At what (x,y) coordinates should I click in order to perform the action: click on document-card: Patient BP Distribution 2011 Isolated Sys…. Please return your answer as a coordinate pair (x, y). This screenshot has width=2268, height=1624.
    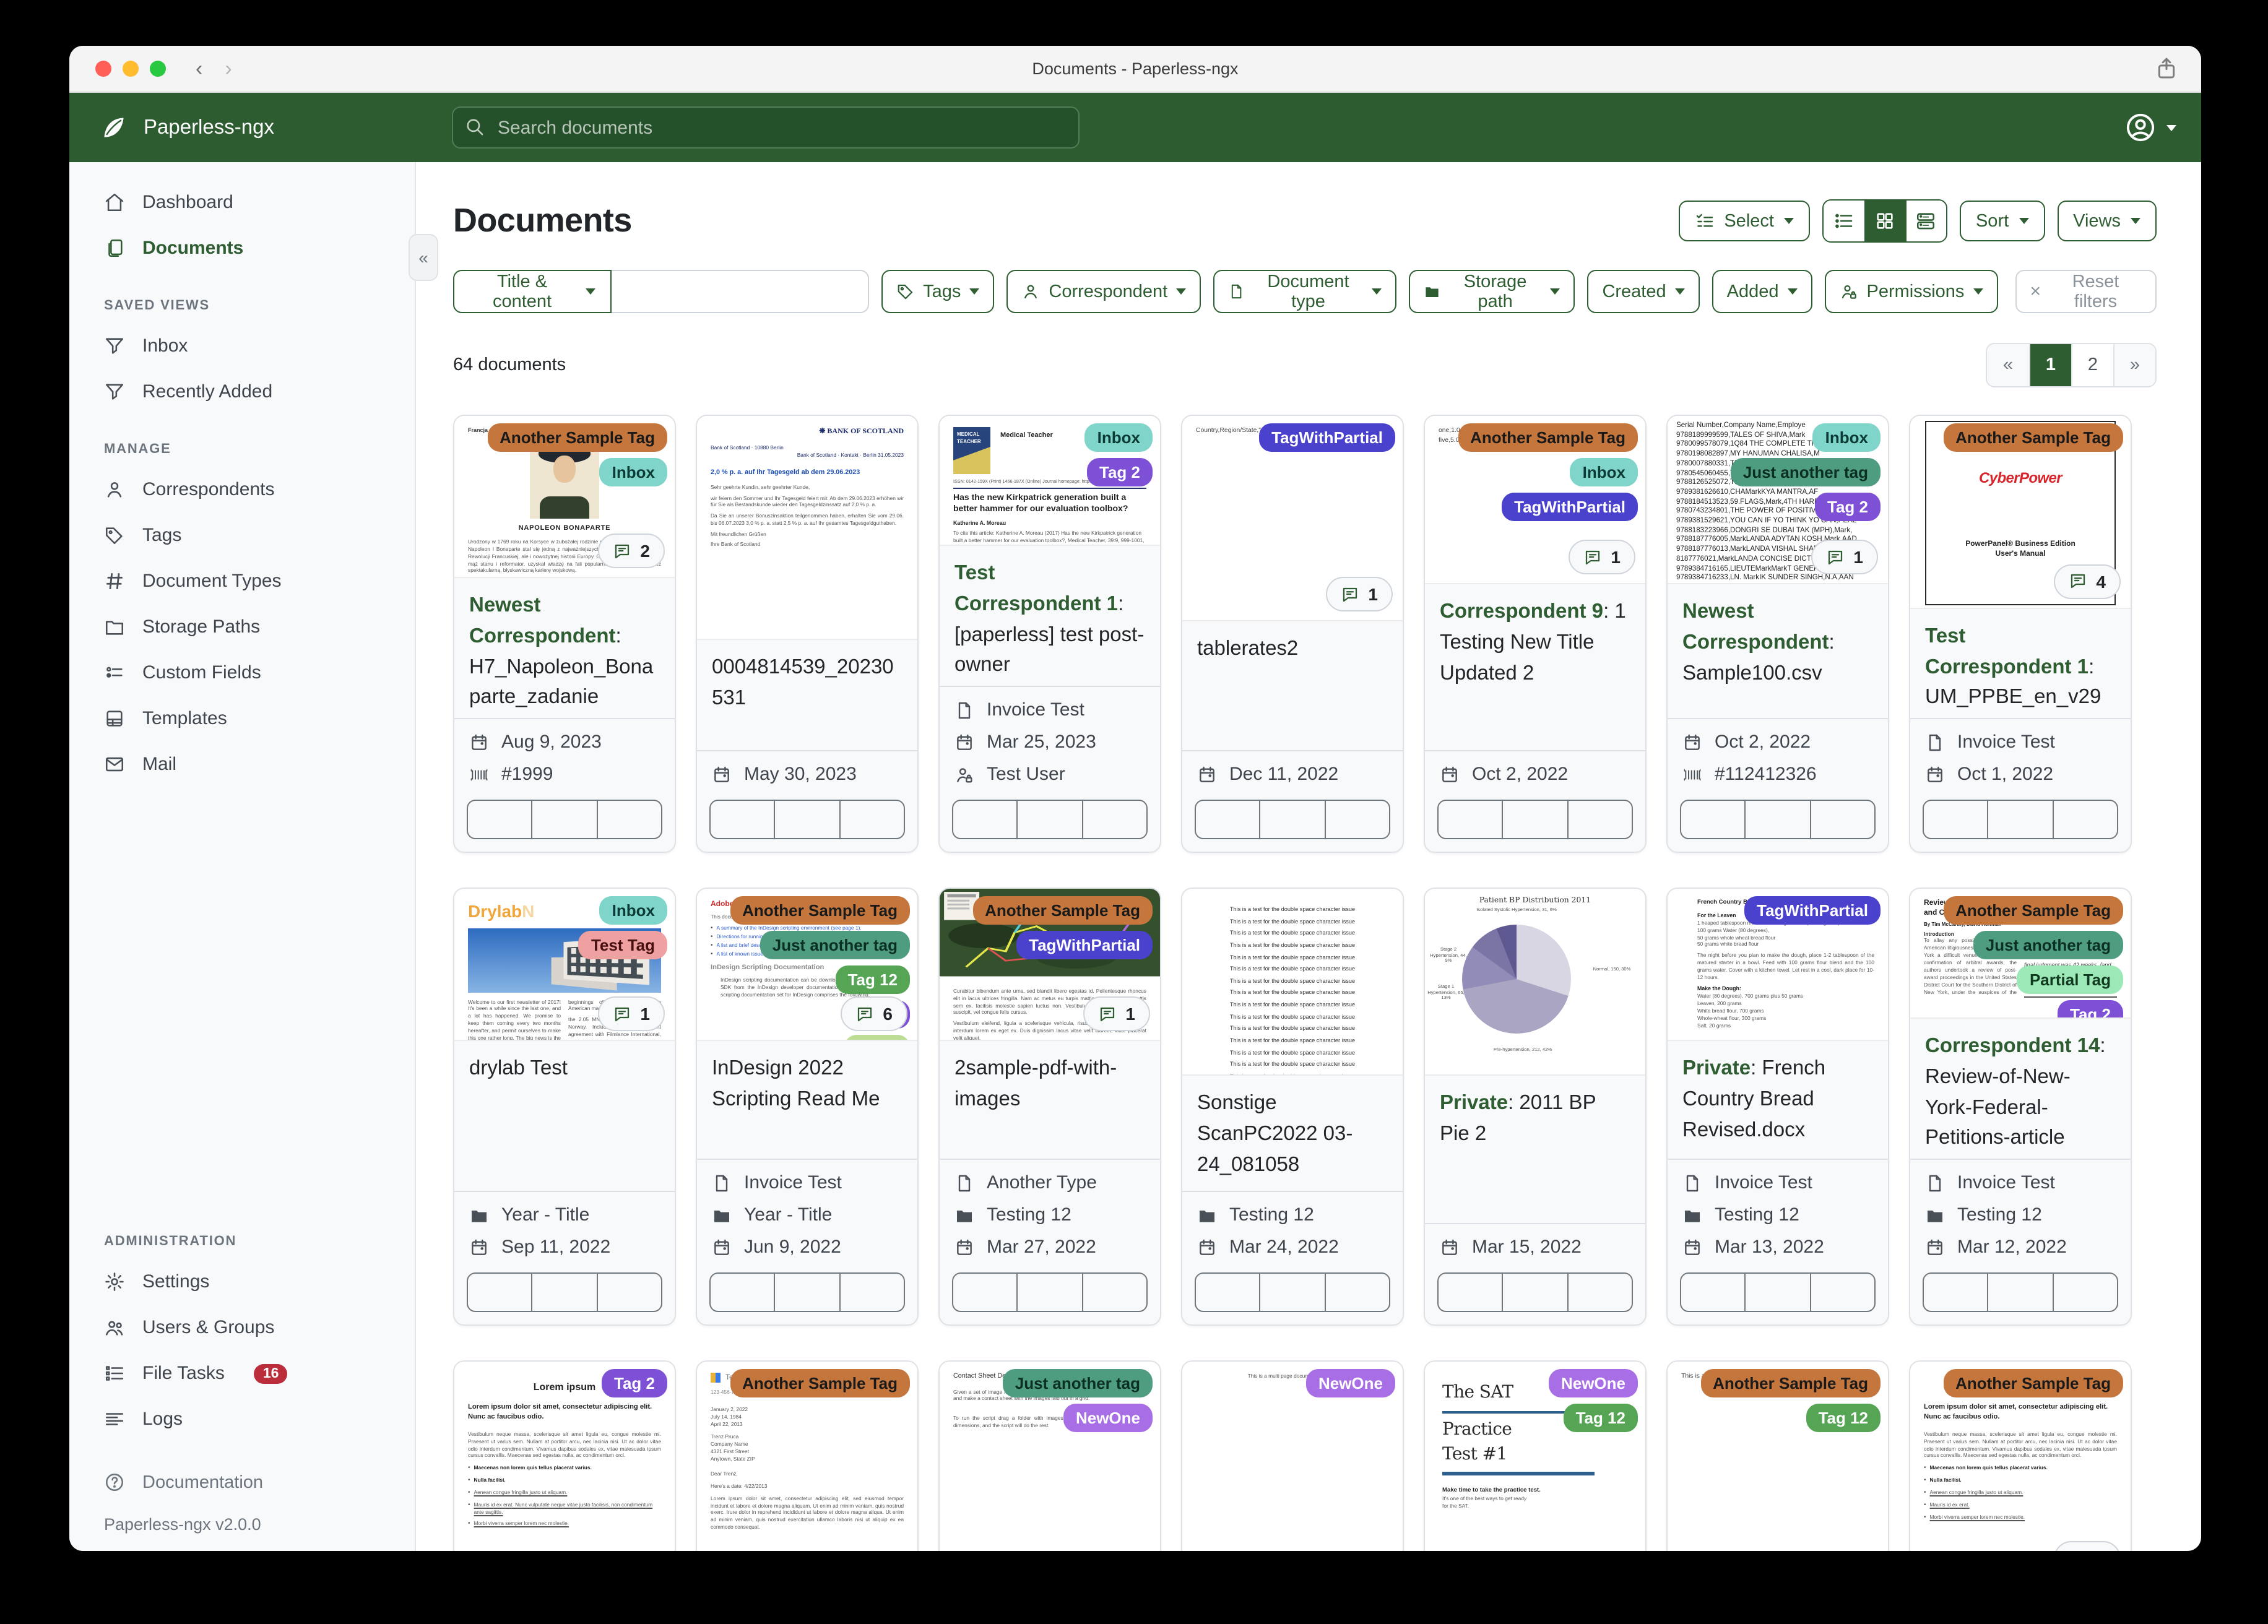
    Looking at the image, I should click on (1535, 1107).